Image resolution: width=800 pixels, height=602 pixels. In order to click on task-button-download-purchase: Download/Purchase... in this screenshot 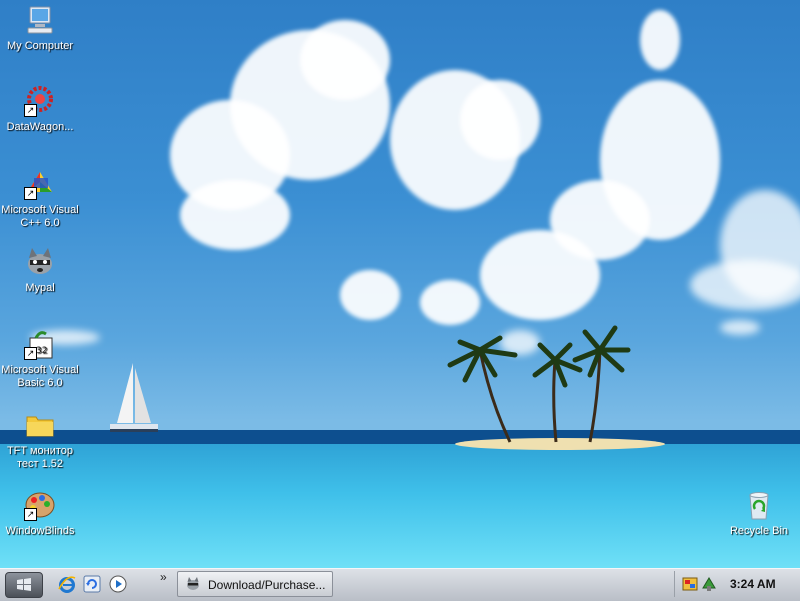, I will do `click(255, 584)`.